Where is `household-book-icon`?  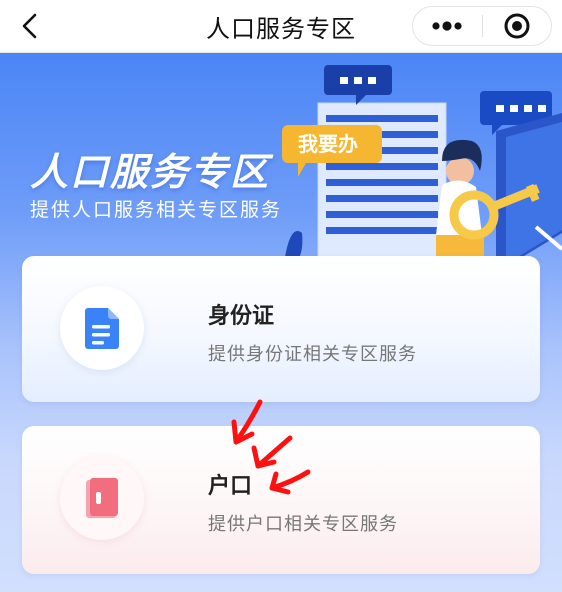
household-book-icon is located at coordinates (102, 498).